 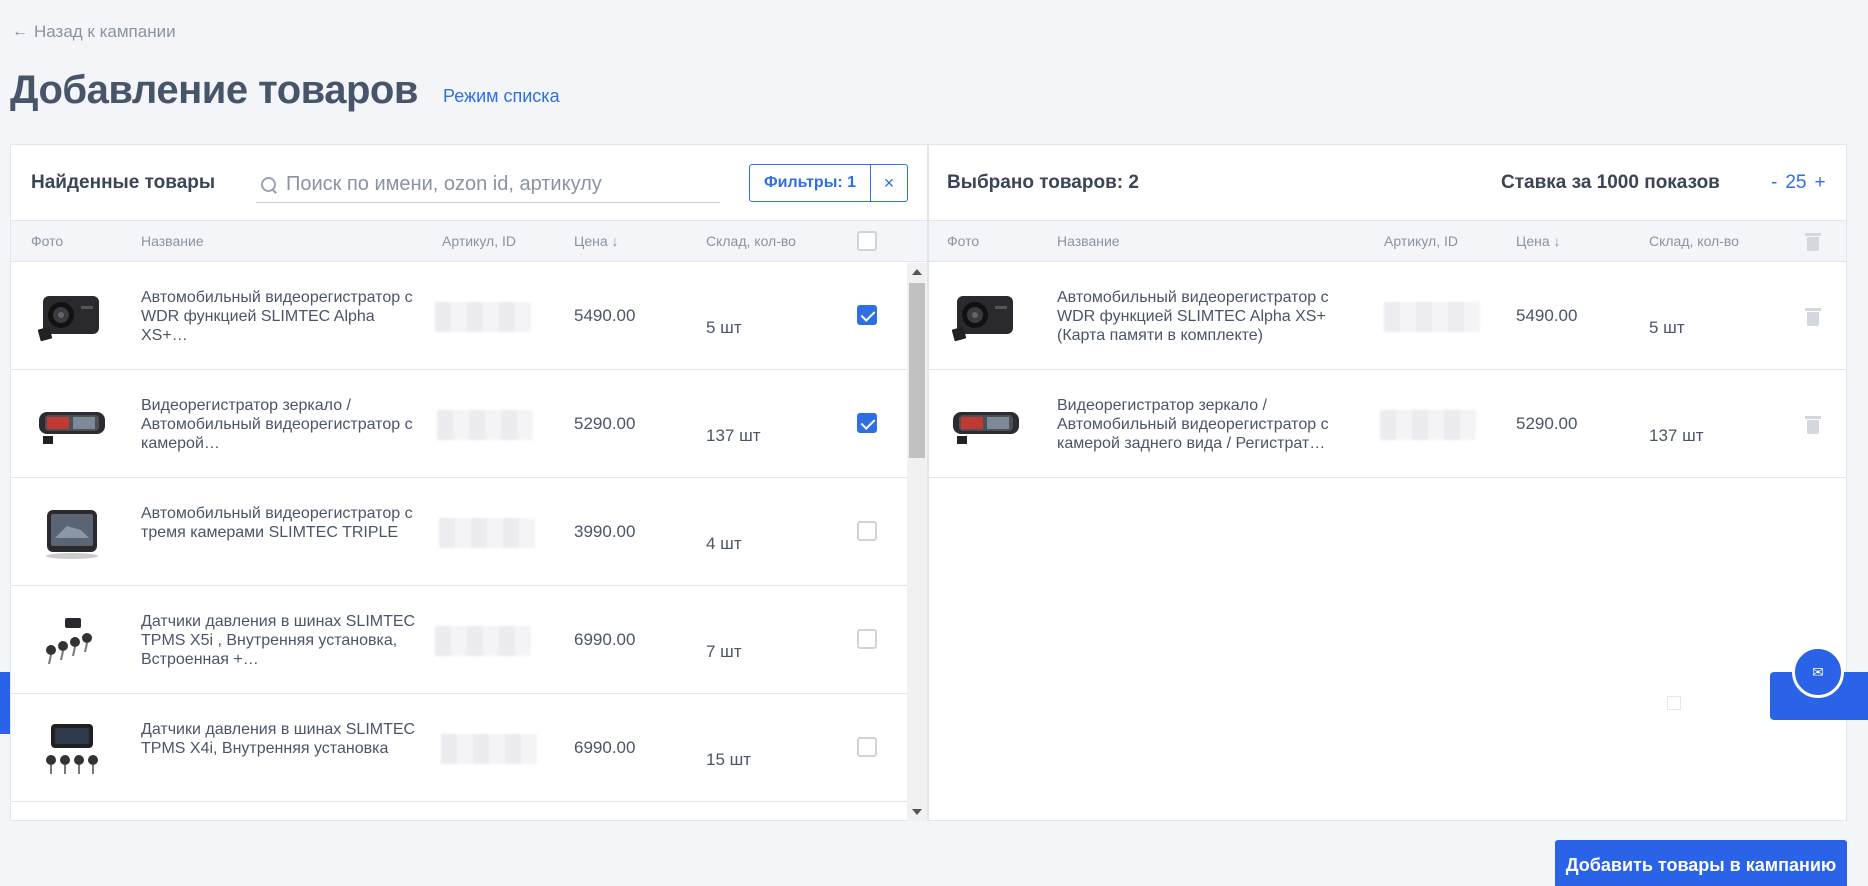 I want to click on list-scrollbar, so click(x=917, y=542).